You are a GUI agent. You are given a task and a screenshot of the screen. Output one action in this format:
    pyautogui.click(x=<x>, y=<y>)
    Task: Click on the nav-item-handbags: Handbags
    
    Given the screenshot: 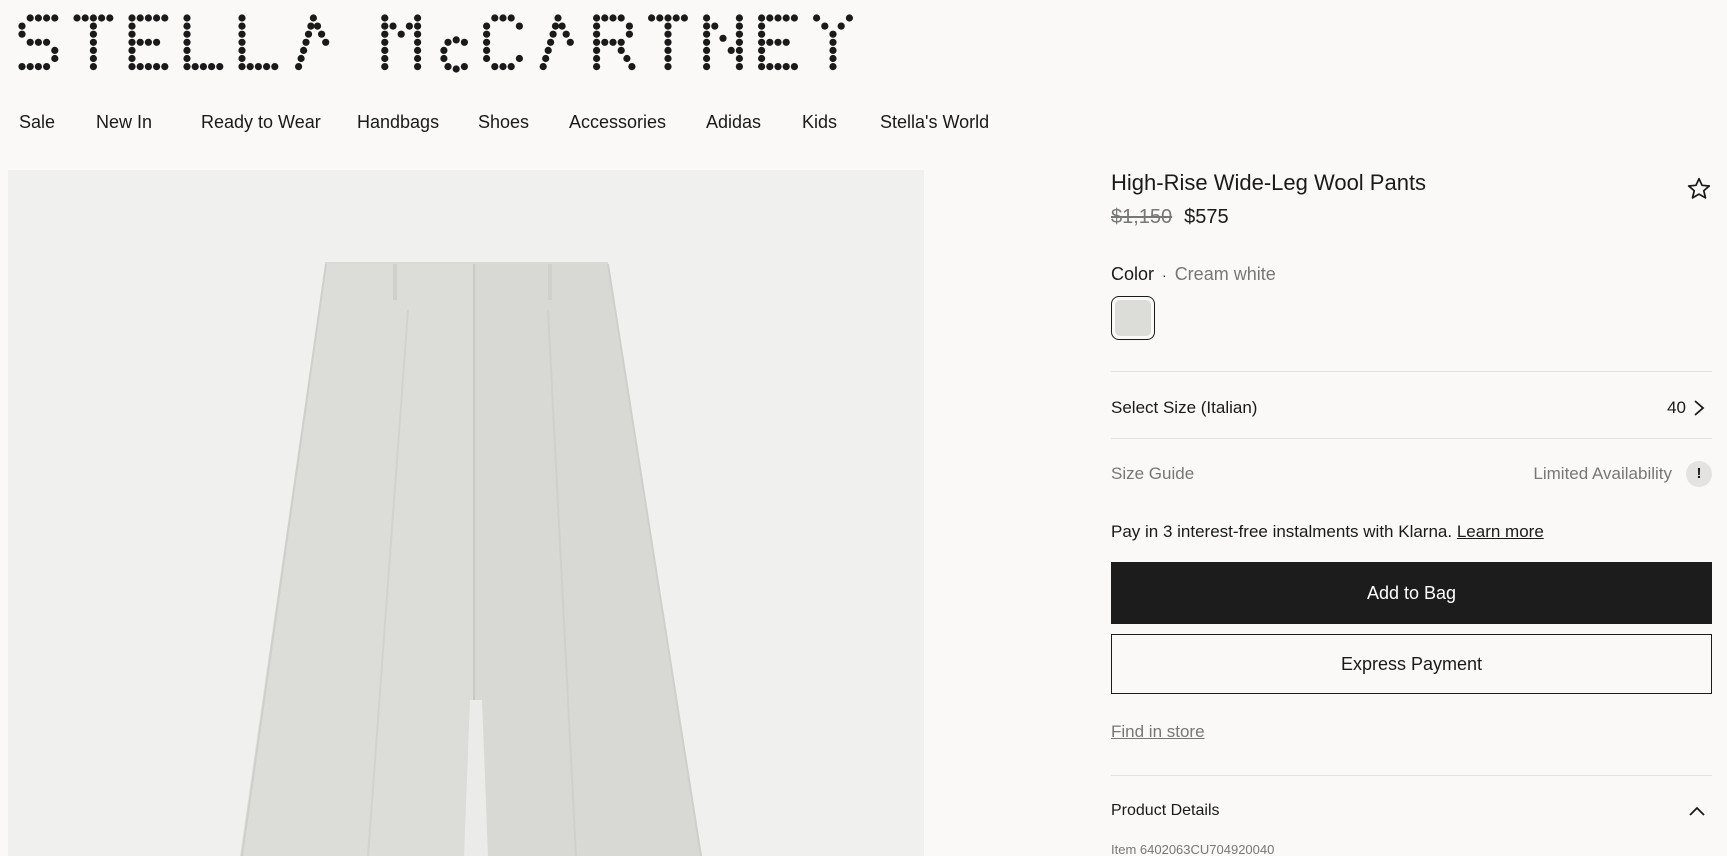 What is the action you would take?
    pyautogui.click(x=398, y=122)
    